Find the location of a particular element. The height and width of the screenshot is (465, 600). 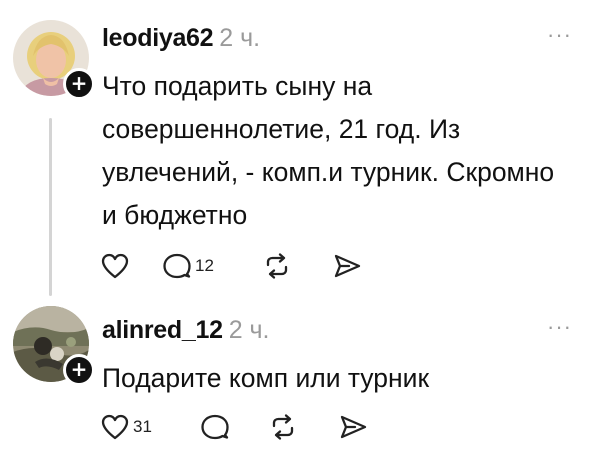

like-button: 31 is located at coordinates (150, 427).